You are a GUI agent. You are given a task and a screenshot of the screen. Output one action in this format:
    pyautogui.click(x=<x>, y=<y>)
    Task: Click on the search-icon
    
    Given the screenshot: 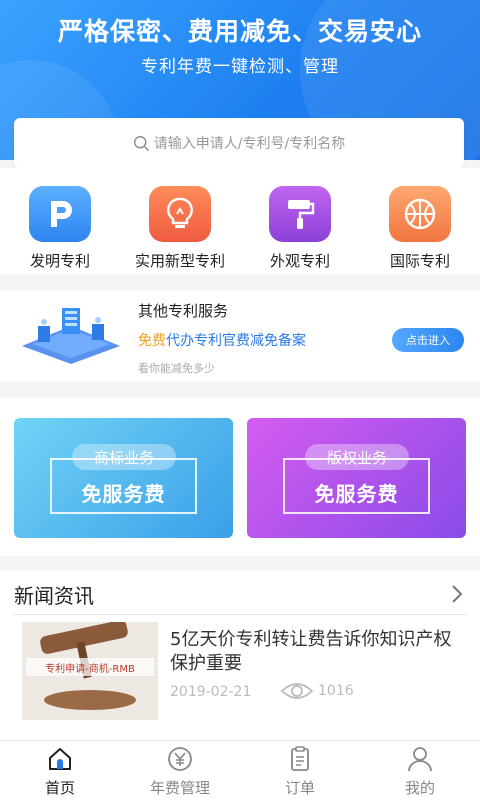 What is the action you would take?
    pyautogui.click(x=141, y=143)
    